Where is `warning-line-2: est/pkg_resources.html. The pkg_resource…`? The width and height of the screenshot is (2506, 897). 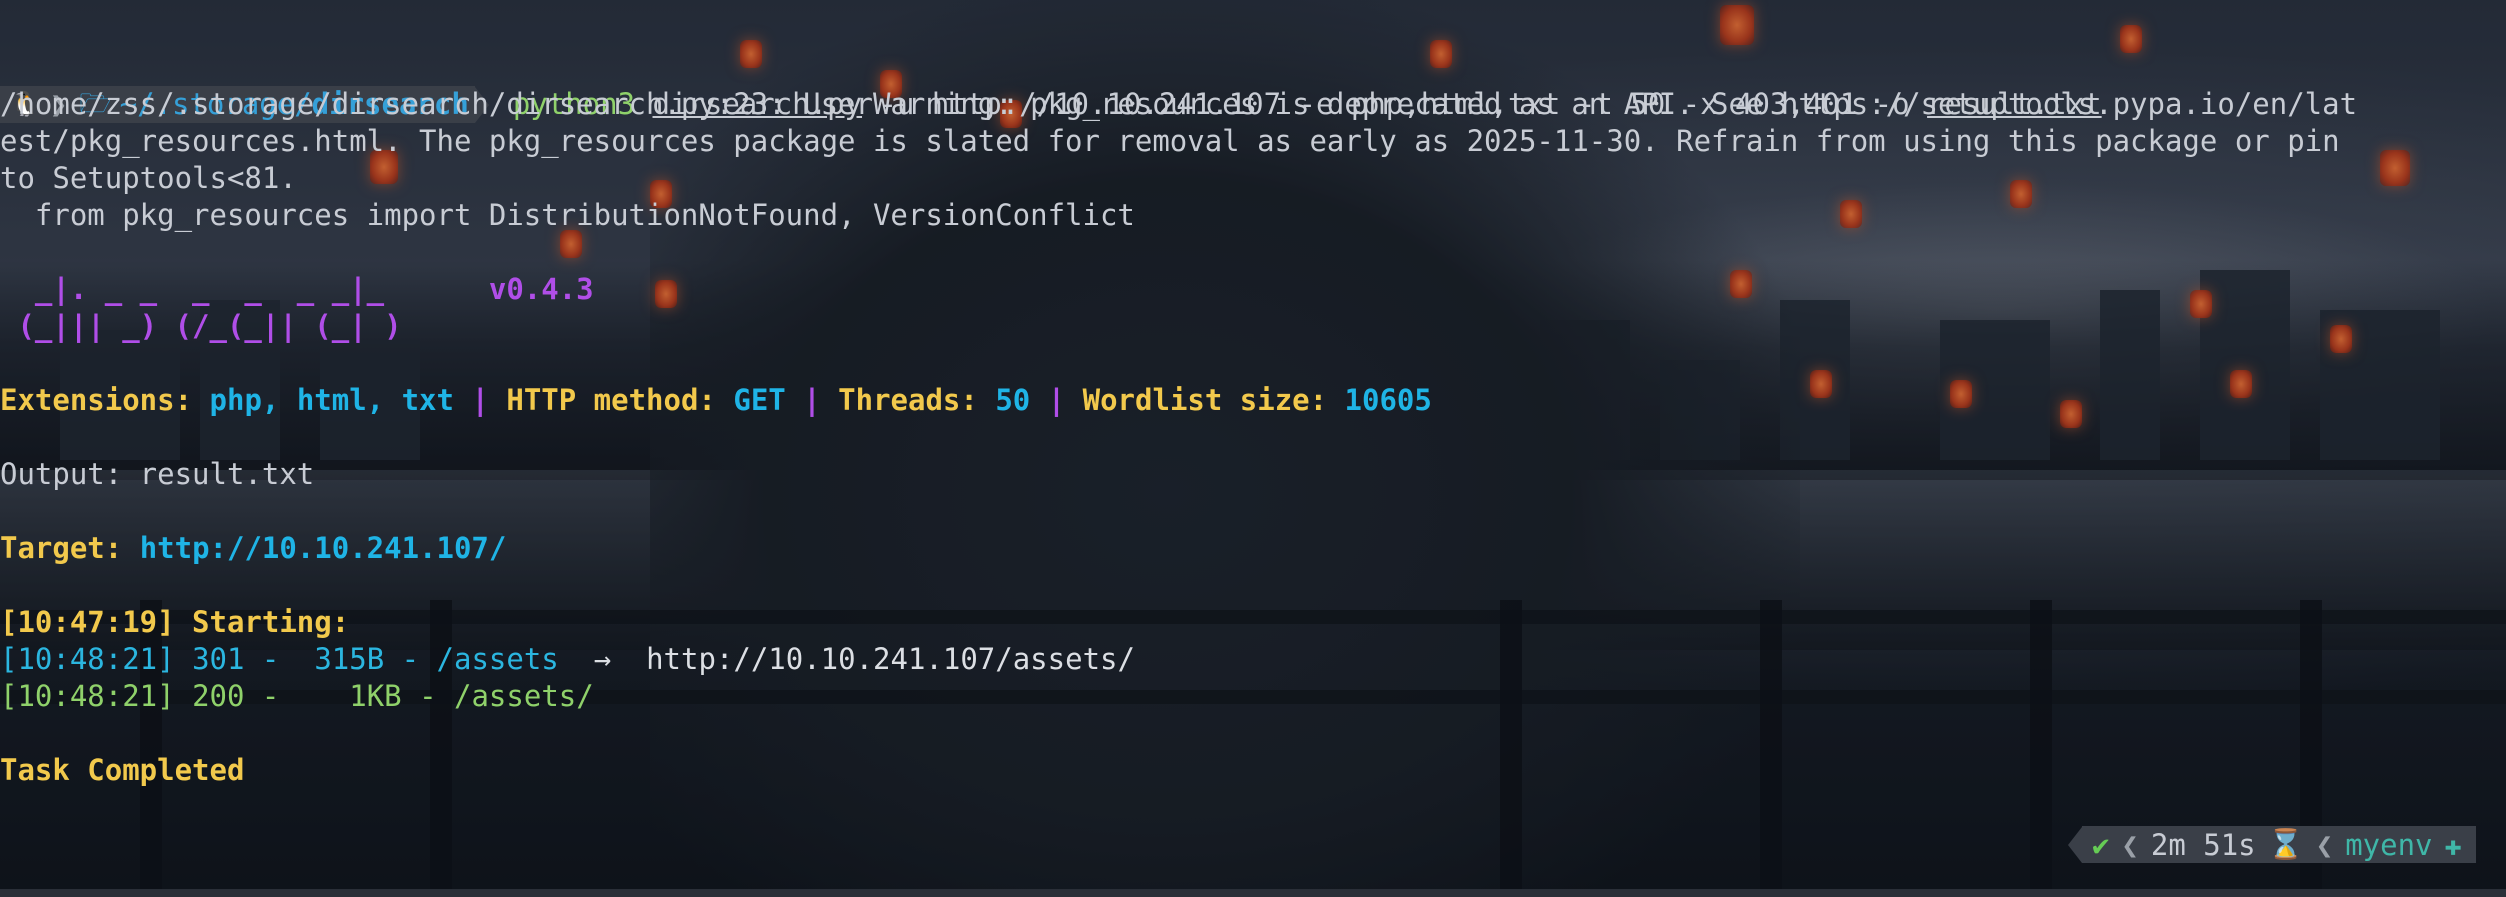 warning-line-2: est/pkg_resources.html. The pkg_resource… is located at coordinates (1170, 141).